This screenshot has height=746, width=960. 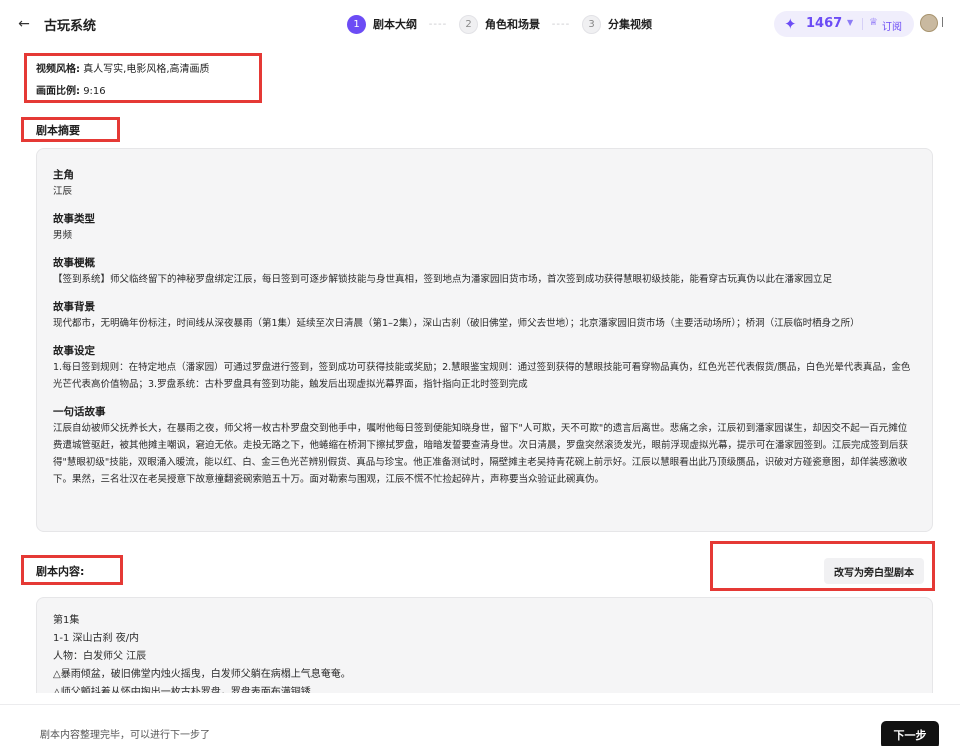 What do you see at coordinates (58, 69) in the screenshot?
I see `video-style-key: 视频风格:` at bounding box center [58, 69].